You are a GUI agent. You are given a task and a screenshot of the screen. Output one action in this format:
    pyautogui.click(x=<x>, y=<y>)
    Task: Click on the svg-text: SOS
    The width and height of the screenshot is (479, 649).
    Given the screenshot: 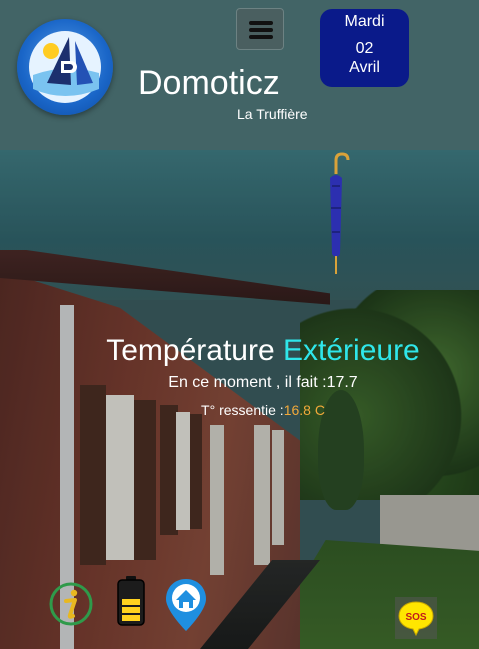 What is the action you would take?
    pyautogui.click(x=415, y=617)
    